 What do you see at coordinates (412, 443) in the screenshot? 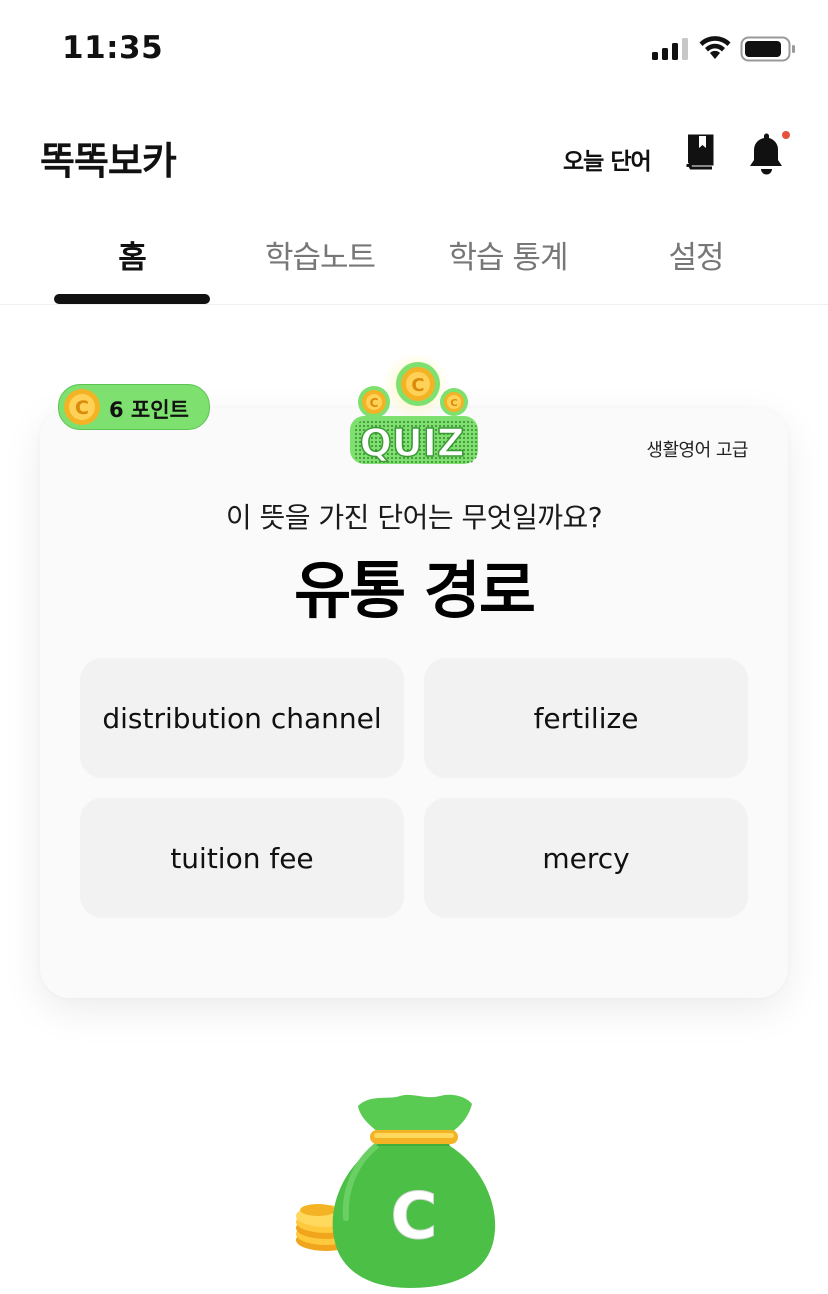
I see `svg-text: QUIZ` at bounding box center [412, 443].